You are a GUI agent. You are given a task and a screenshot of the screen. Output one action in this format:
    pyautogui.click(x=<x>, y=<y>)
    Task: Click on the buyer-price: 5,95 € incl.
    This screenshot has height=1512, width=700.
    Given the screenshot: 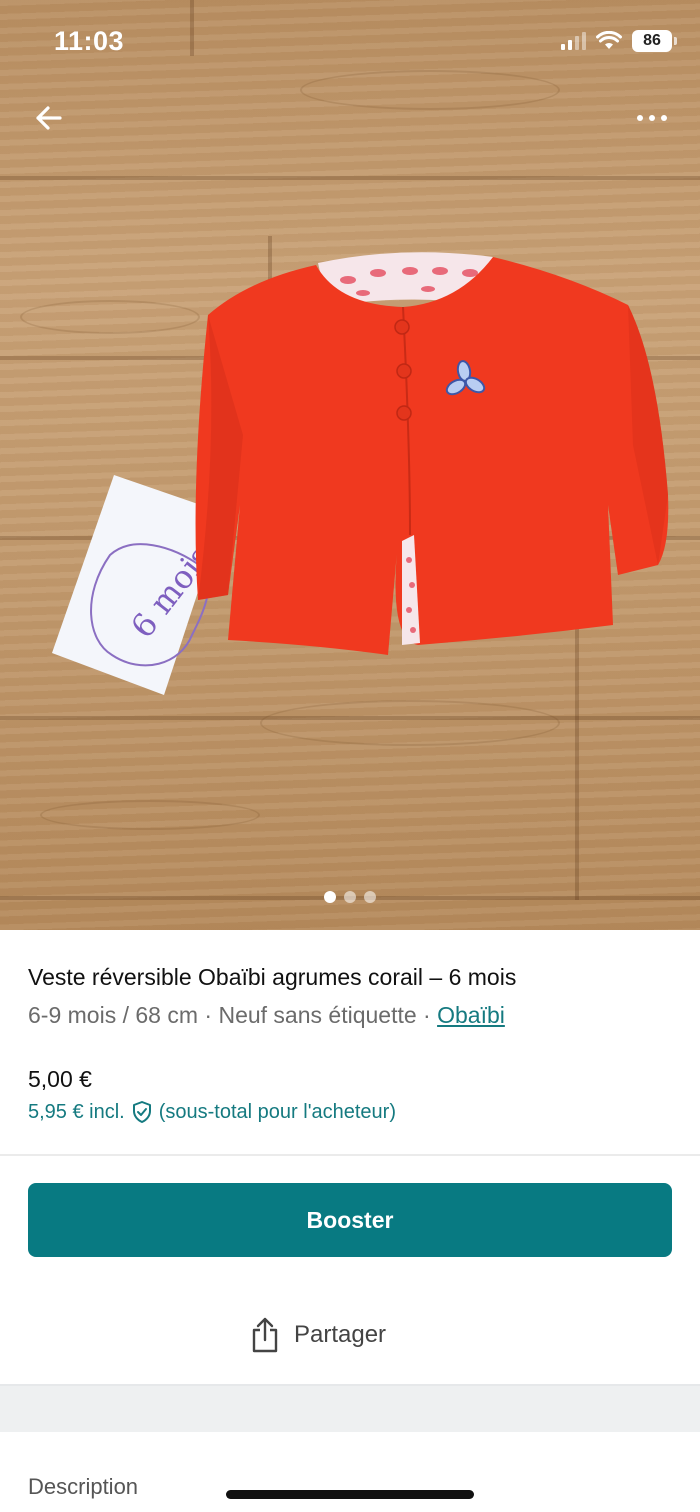 What is the action you would take?
    pyautogui.click(x=76, y=1111)
    